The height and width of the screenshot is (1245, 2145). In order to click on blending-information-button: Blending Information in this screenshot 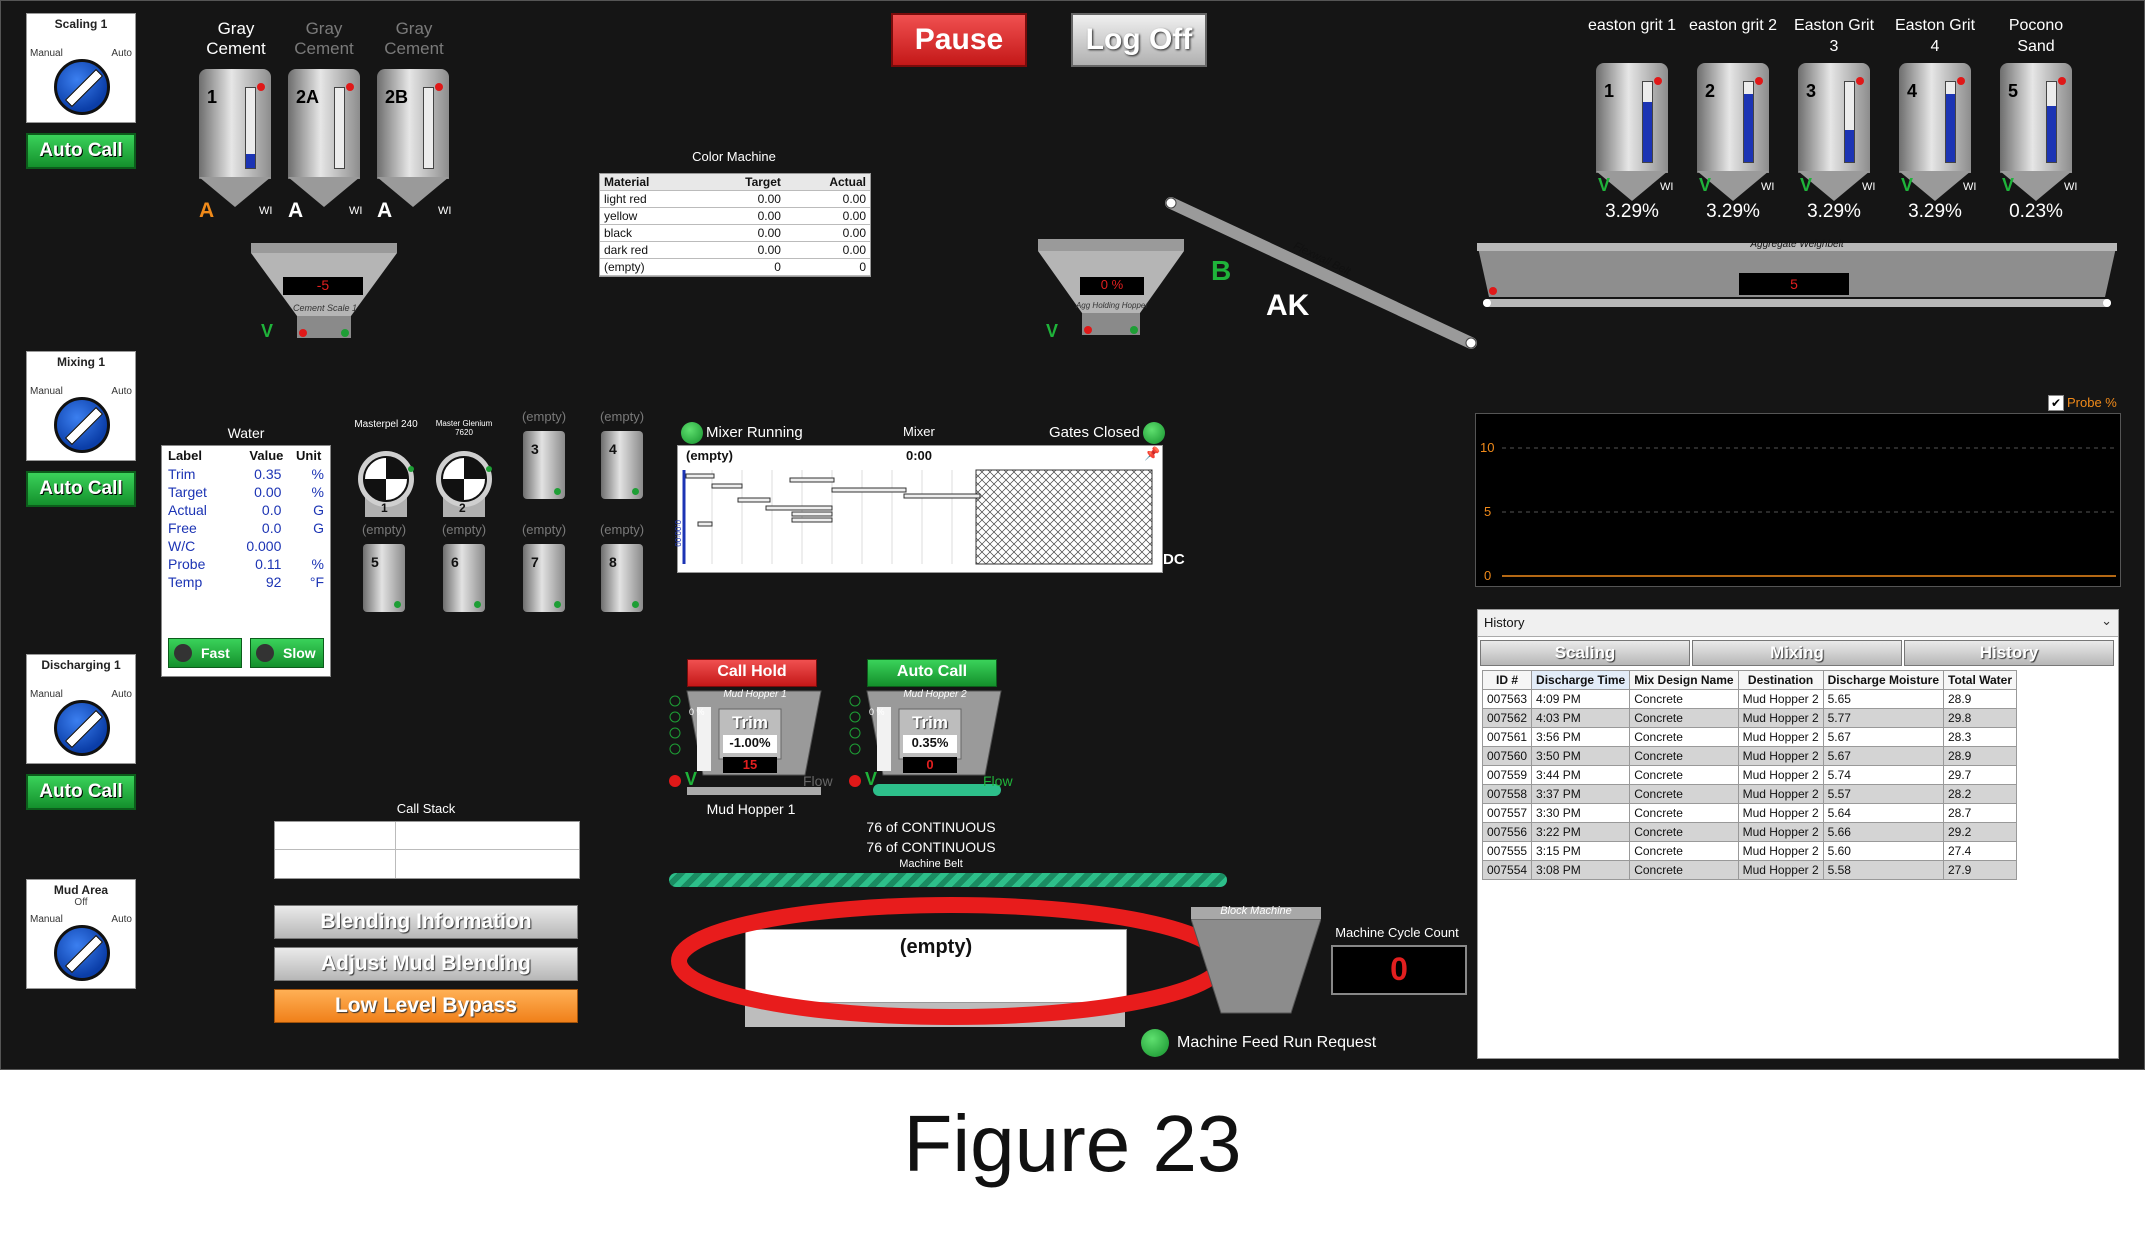, I will do `click(426, 922)`.